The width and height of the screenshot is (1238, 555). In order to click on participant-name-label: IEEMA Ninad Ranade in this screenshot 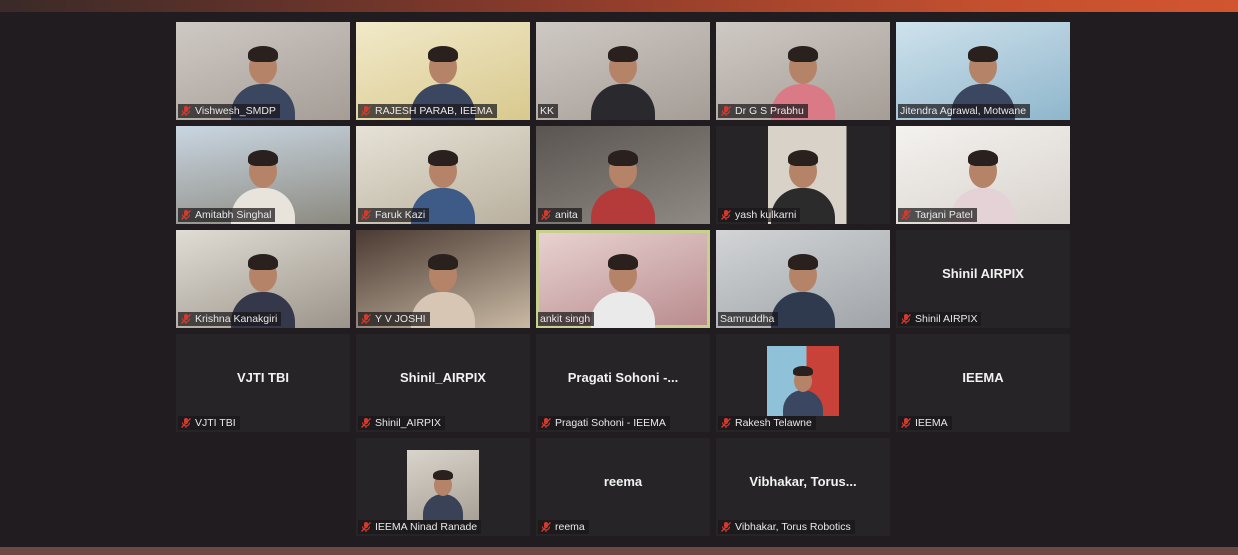, I will do `click(420, 527)`.